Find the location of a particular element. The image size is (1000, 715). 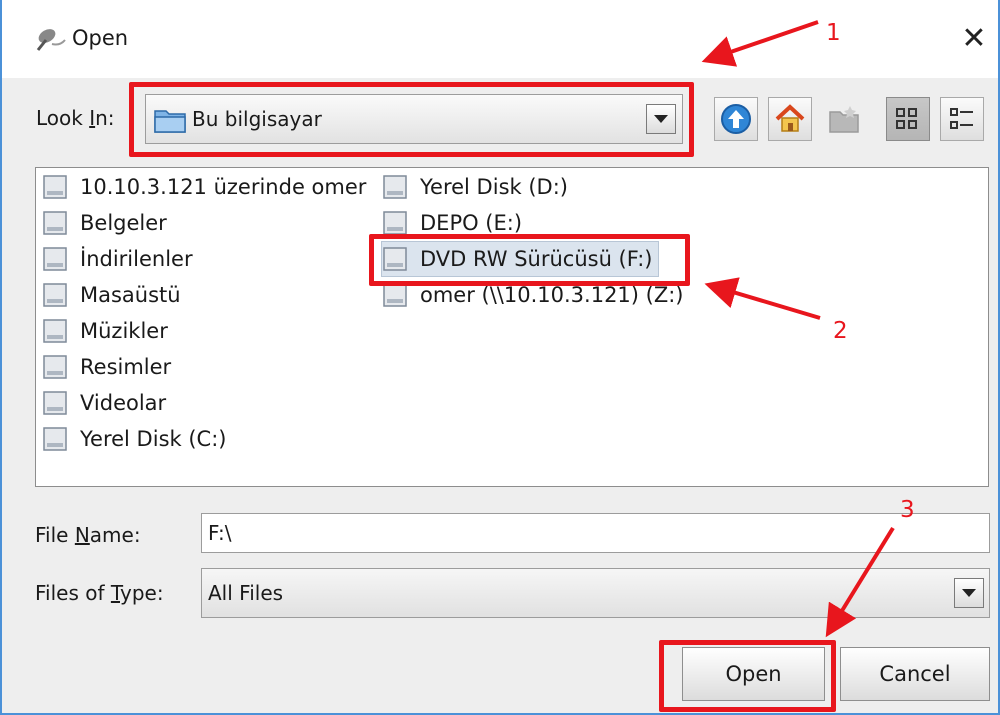

annotation-number-2: 2 is located at coordinates (840, 331).